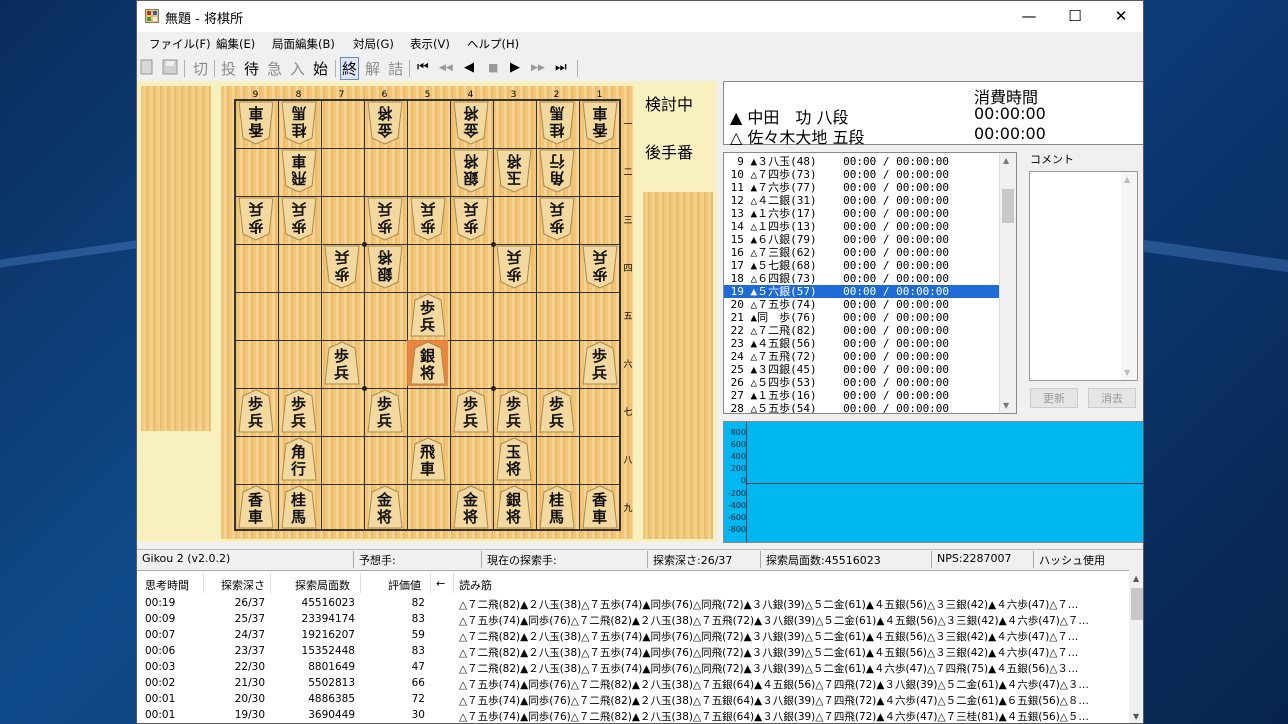 The width and height of the screenshot is (1288, 724). I want to click on close-button: ✕, so click(1120, 16).